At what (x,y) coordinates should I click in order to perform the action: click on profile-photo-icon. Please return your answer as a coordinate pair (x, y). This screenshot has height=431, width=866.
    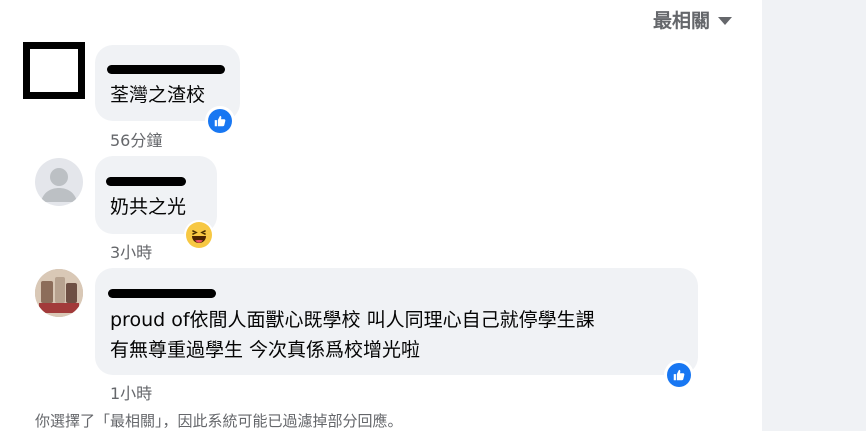
    Looking at the image, I should click on (59, 293).